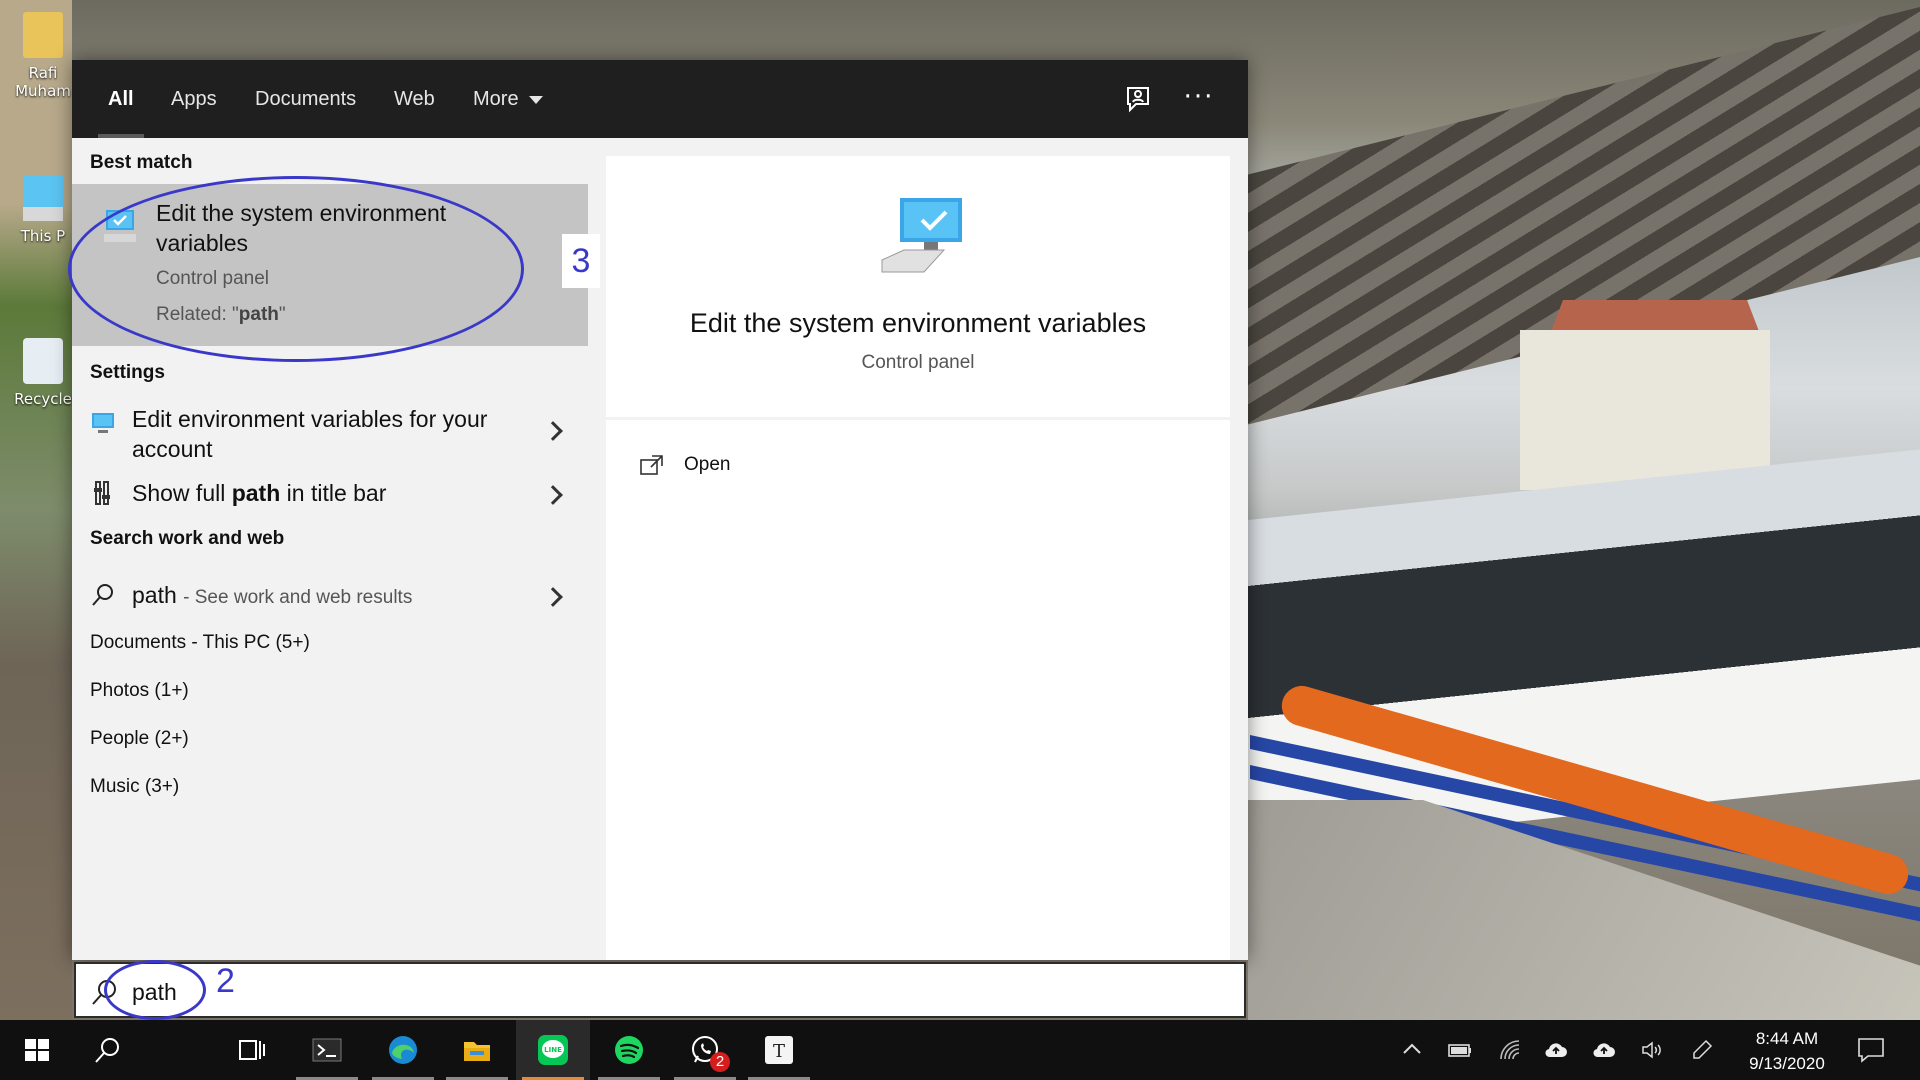 The width and height of the screenshot is (1920, 1080). Describe the element at coordinates (1787, 1063) in the screenshot. I see `clock-date: 9/13/2020` at that location.